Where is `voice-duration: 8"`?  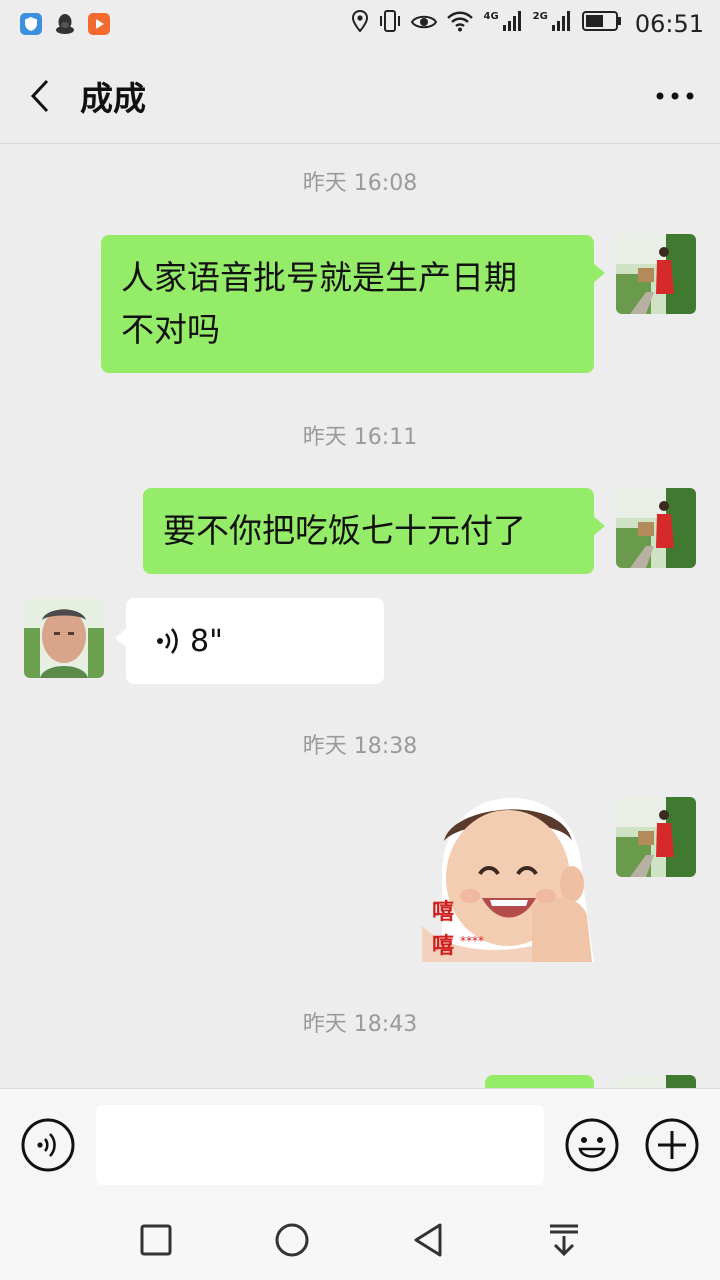 voice-duration: 8" is located at coordinates (206, 641).